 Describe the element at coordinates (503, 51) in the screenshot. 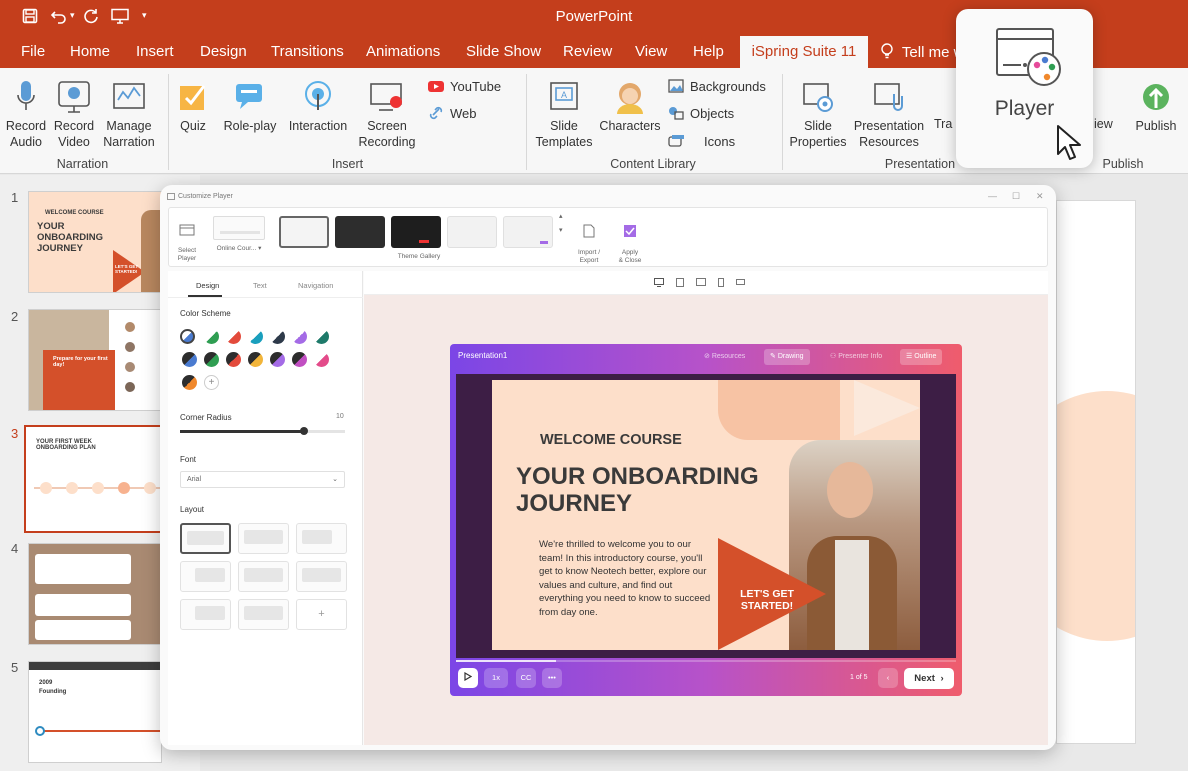

I see `menu-slide-show: Slide Show` at that location.